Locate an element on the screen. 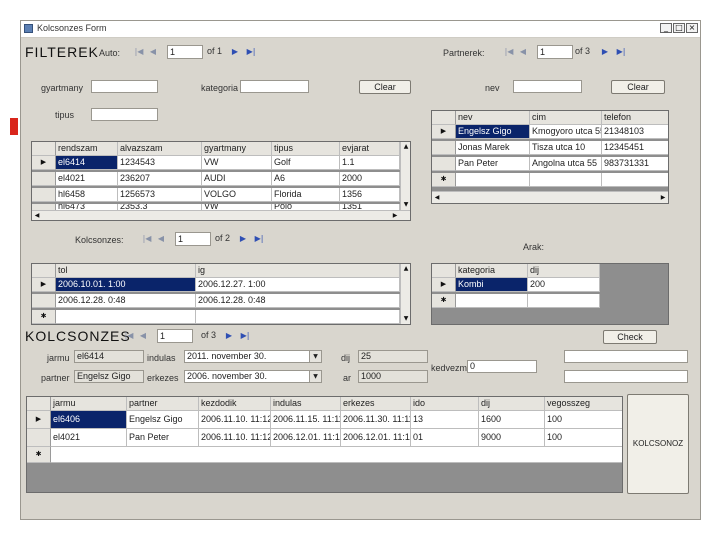 This screenshot has width=720, height=540. table-cell: 2006.11.15. 11:11 is located at coordinates (306, 420).